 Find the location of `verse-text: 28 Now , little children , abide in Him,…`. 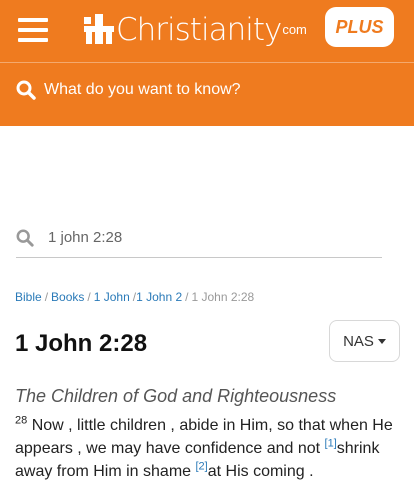

verse-text: 28 Now , little children , abide in Him,… is located at coordinates (211, 448).